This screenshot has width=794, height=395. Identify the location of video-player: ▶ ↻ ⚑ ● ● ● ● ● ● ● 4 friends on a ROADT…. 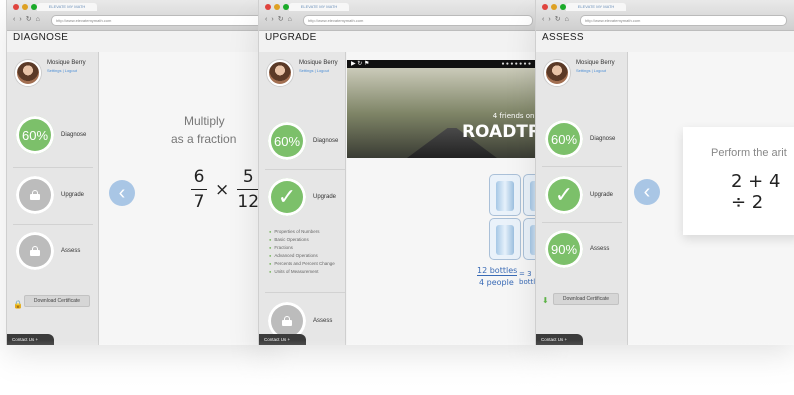
(444, 109).